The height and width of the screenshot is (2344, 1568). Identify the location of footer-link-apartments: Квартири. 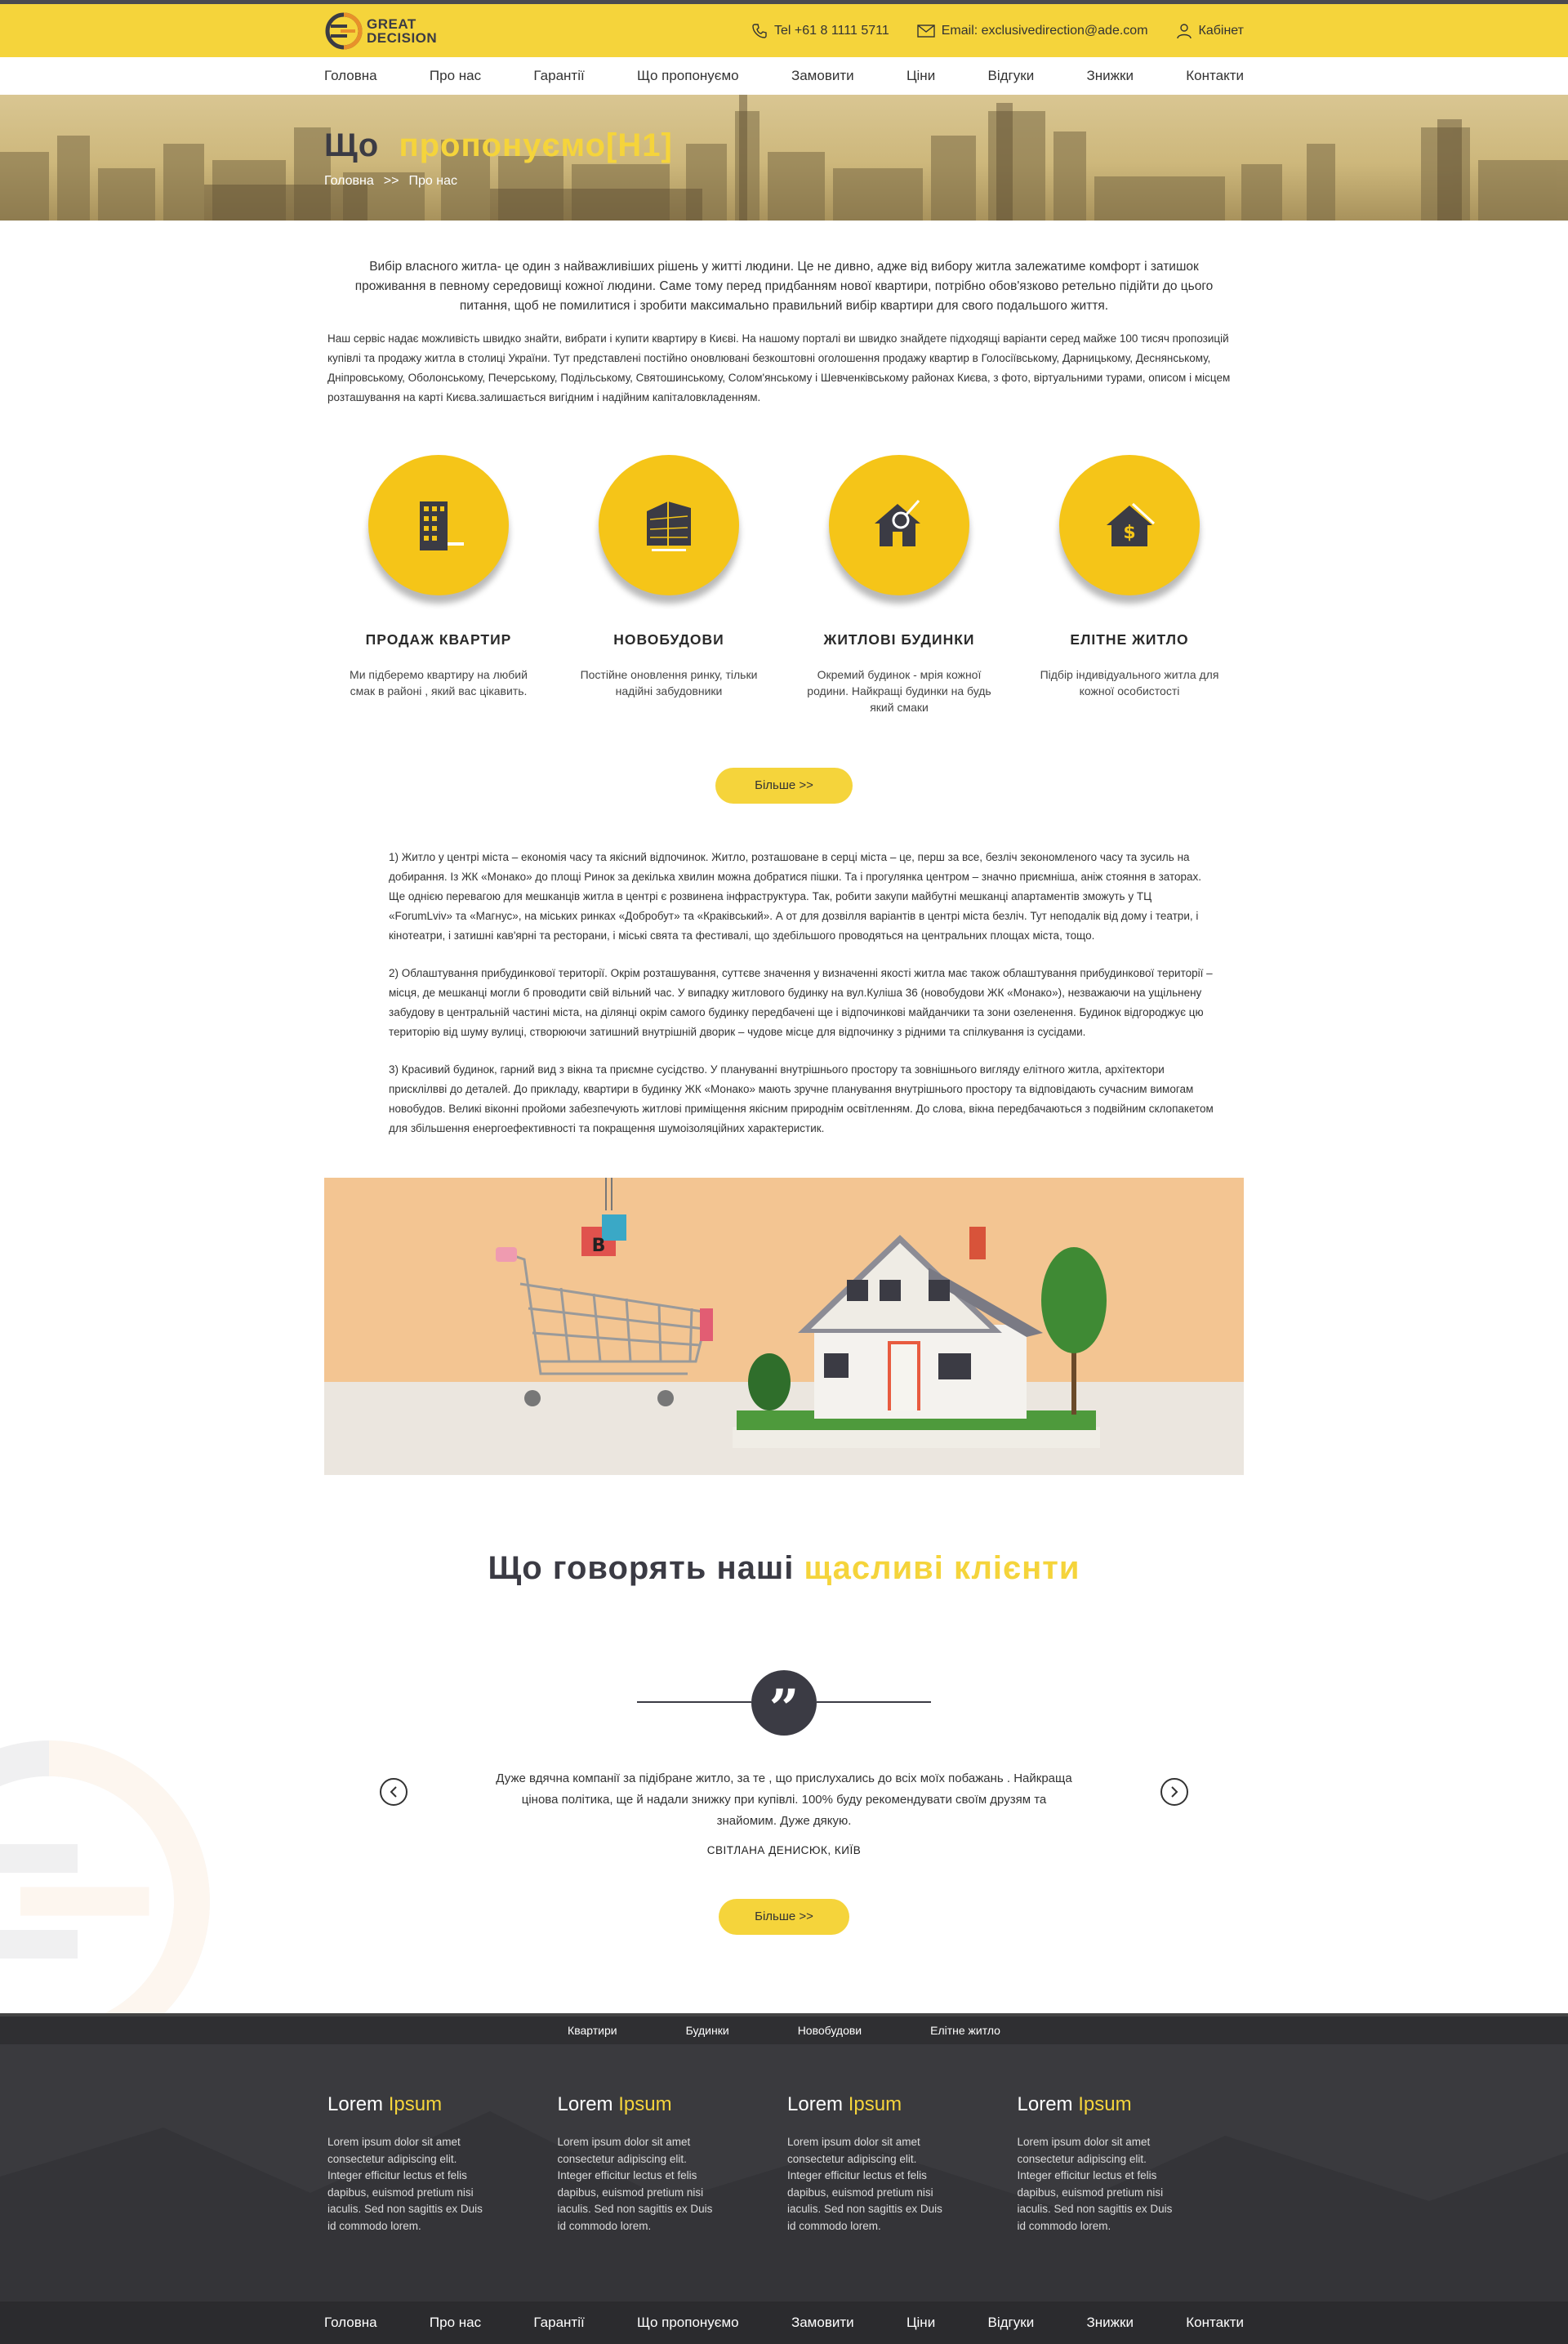
(592, 2030).